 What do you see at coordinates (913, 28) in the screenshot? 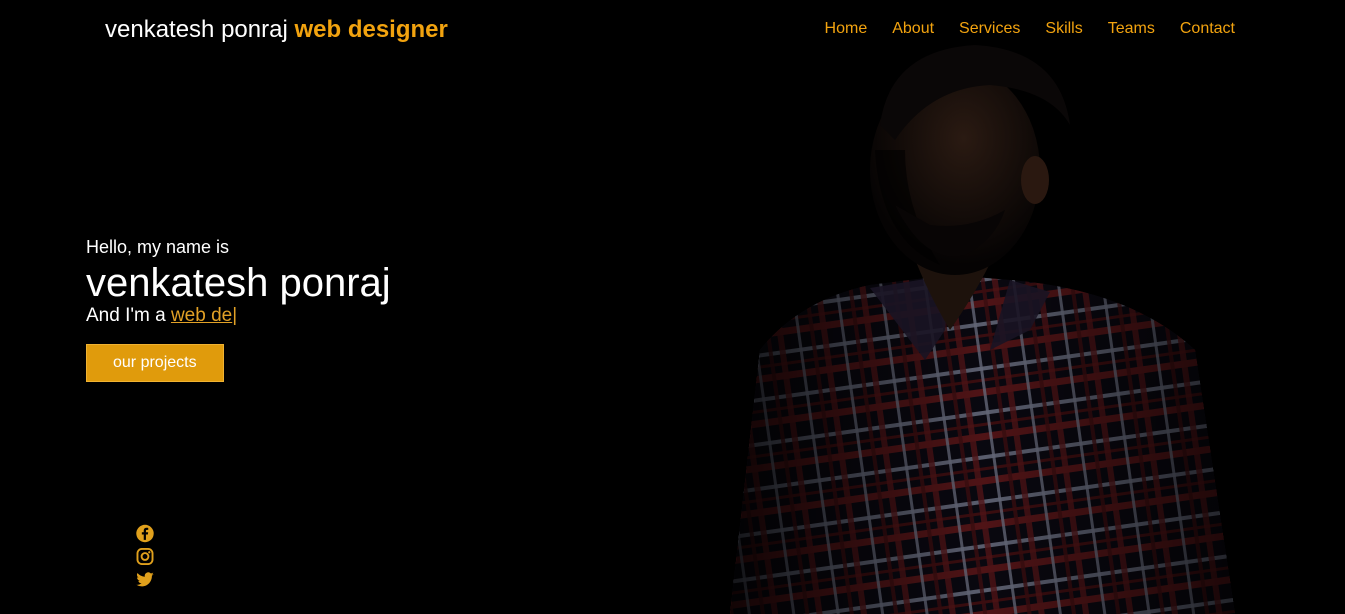
I see `nav-link-about: About` at bounding box center [913, 28].